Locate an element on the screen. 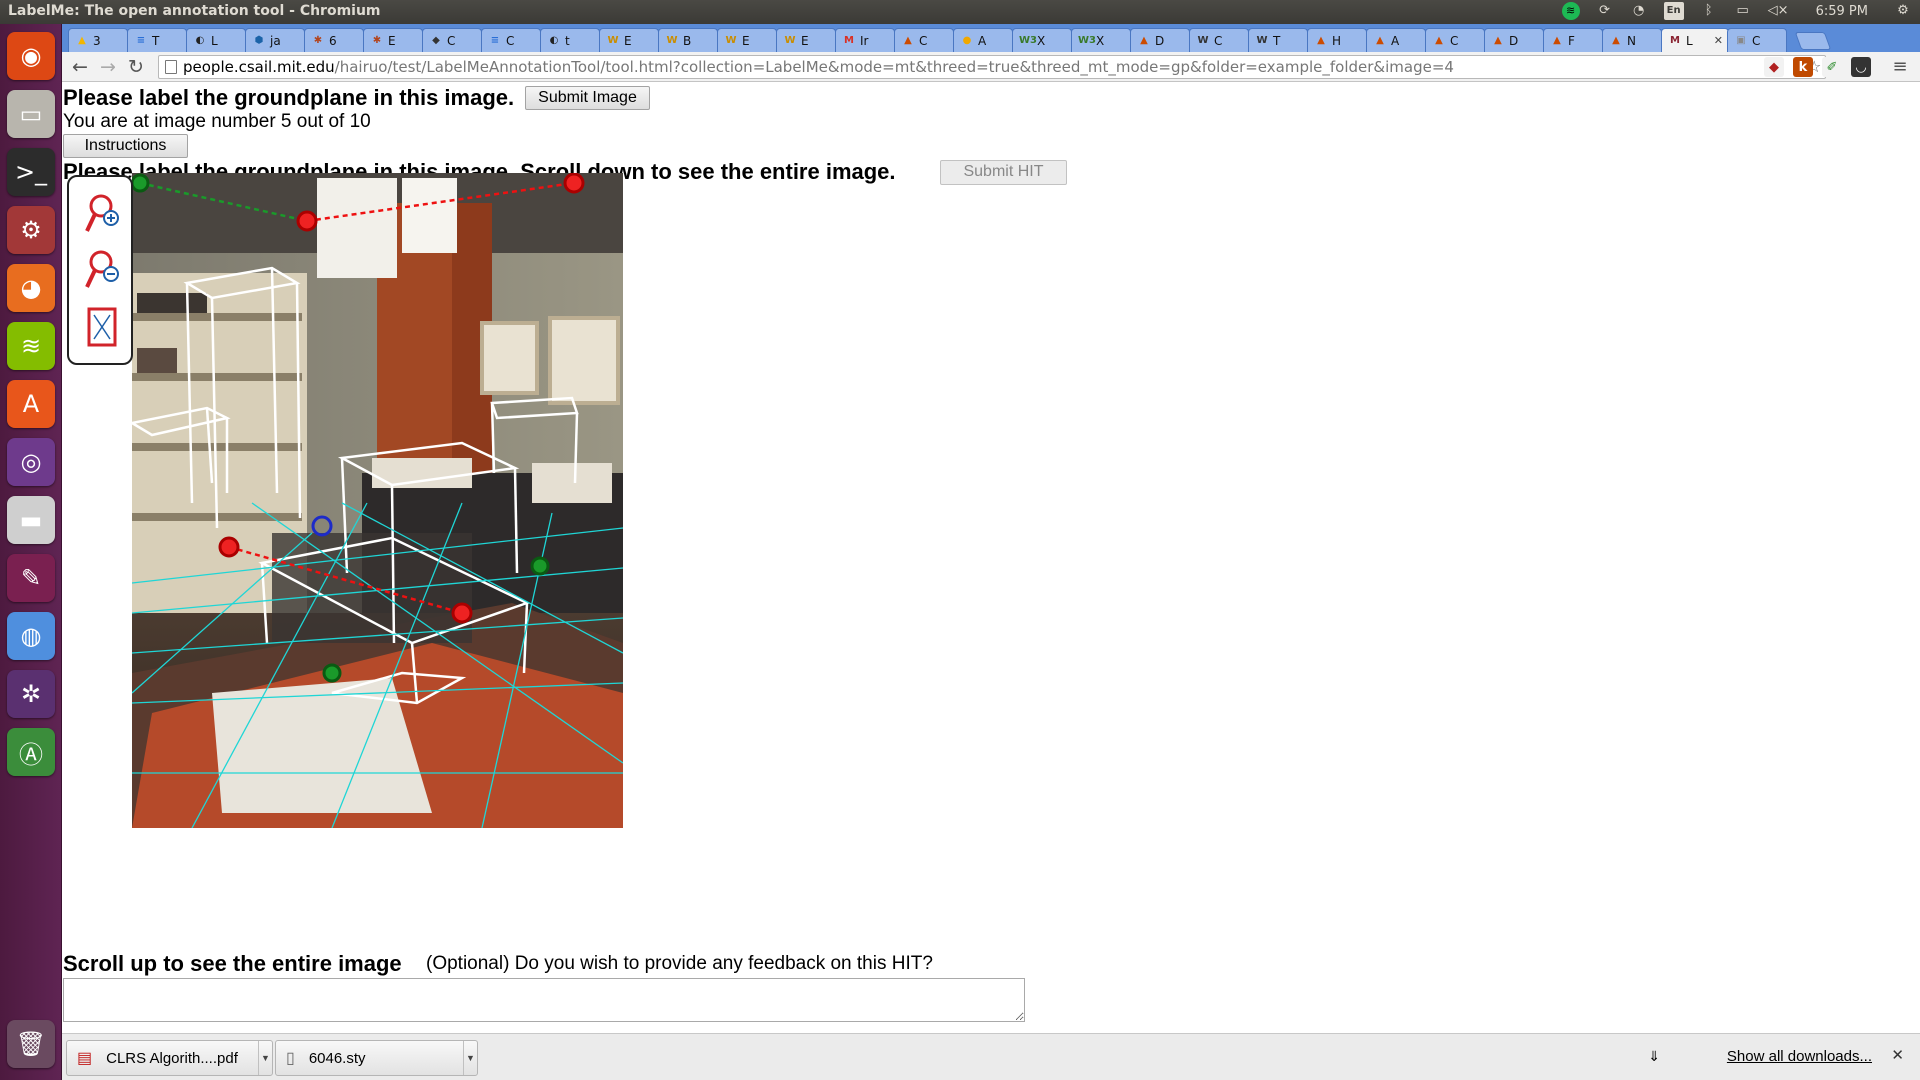 Image resolution: width=1920 pixels, height=1080 pixels. page-info-icon is located at coordinates (171, 67).